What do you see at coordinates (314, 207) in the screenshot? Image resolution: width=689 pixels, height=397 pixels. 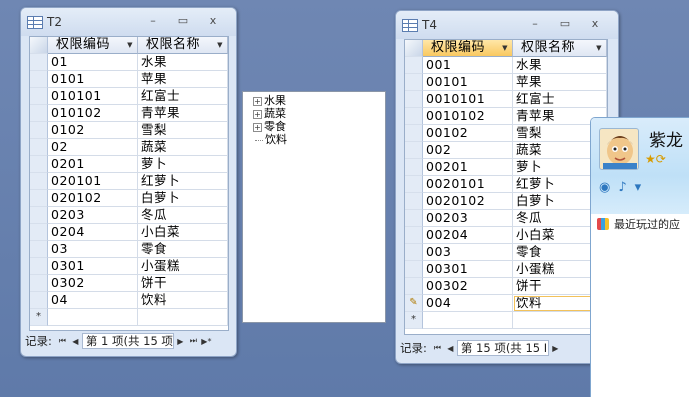 I see `tree-view: + 水果 + 蔬菜 + 零食 饮料` at bounding box center [314, 207].